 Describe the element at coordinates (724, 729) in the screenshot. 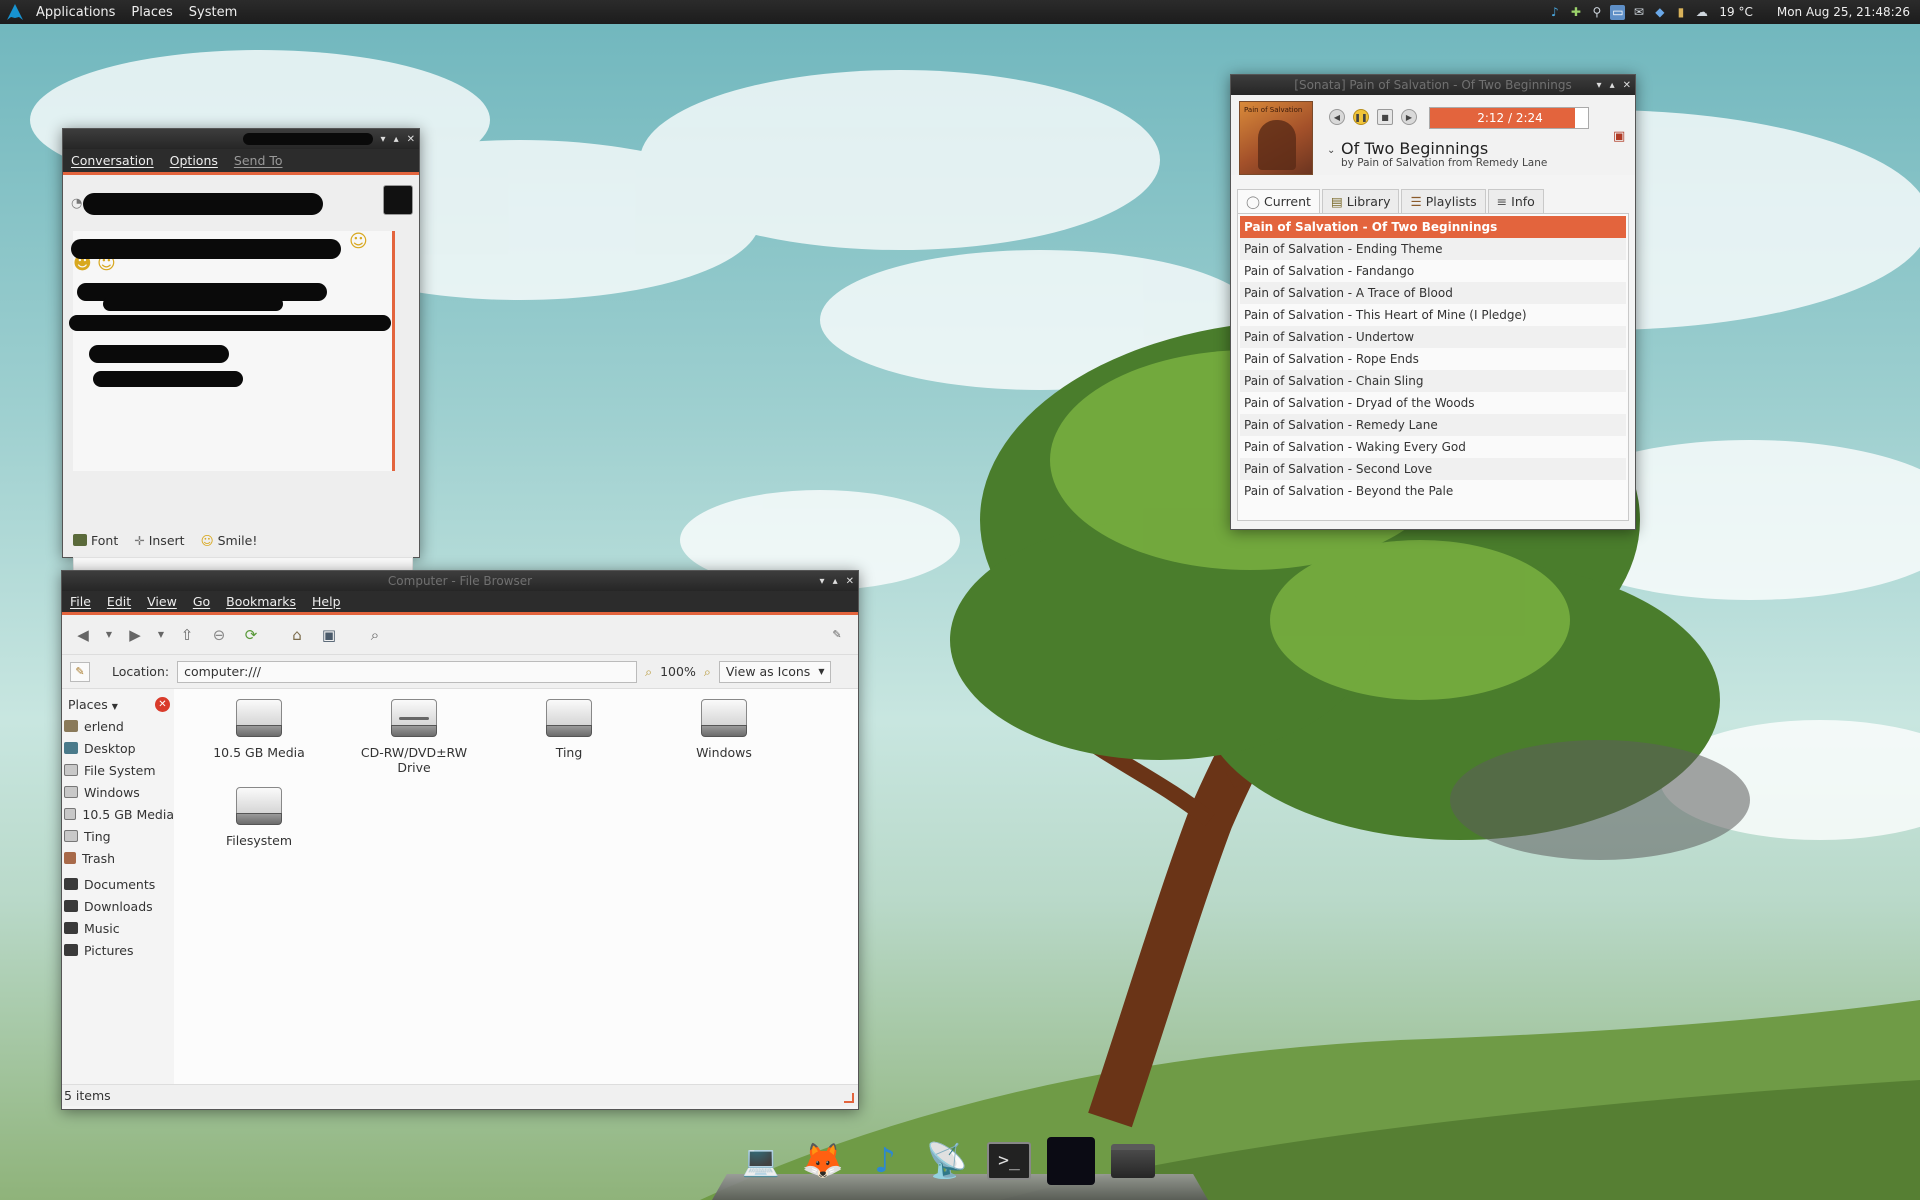

I see `drive-item-windows: Windows` at that location.